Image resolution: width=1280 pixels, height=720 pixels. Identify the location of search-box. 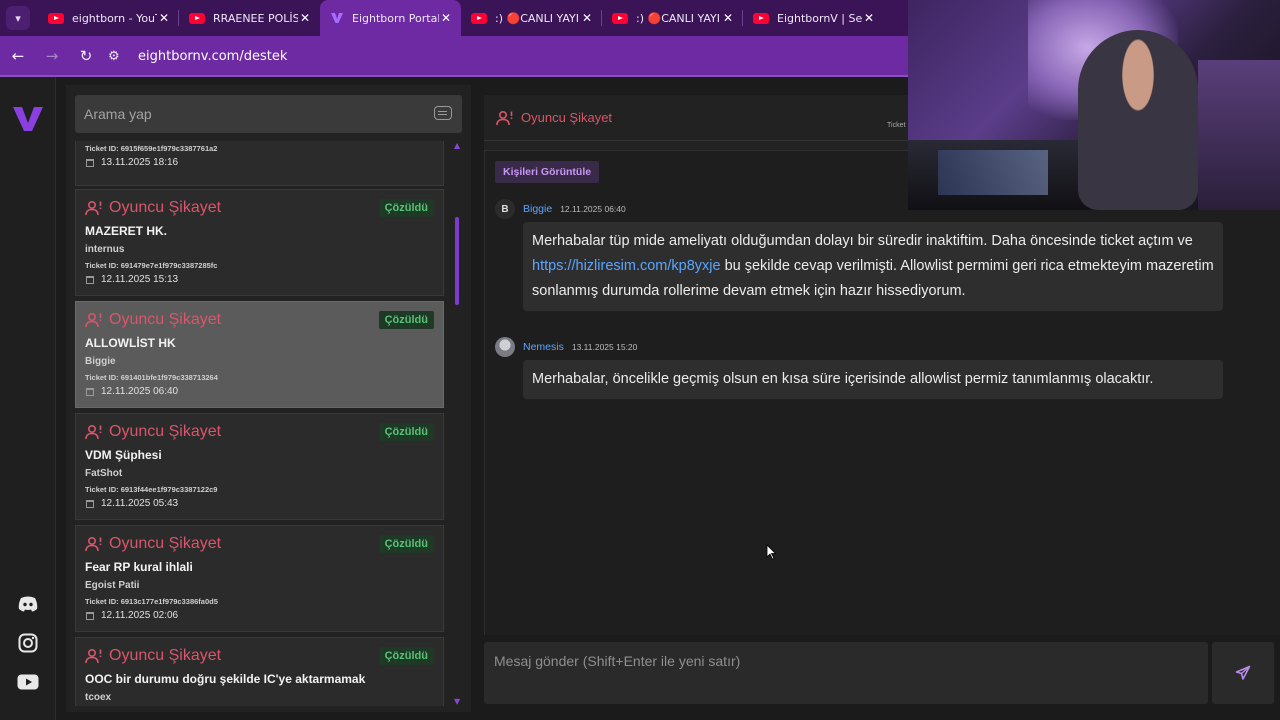
(268, 114).